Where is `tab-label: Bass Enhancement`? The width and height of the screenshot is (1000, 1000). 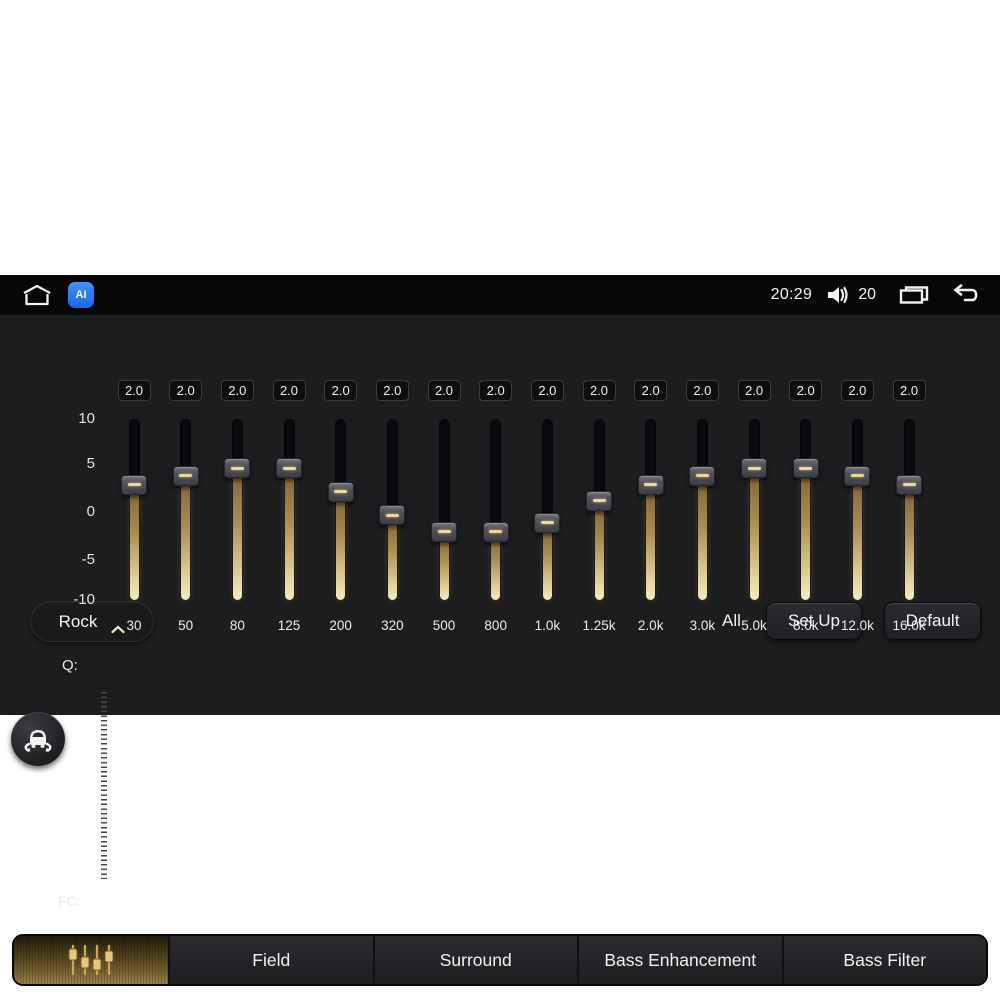
tab-label: Bass Enhancement is located at coordinates (680, 959).